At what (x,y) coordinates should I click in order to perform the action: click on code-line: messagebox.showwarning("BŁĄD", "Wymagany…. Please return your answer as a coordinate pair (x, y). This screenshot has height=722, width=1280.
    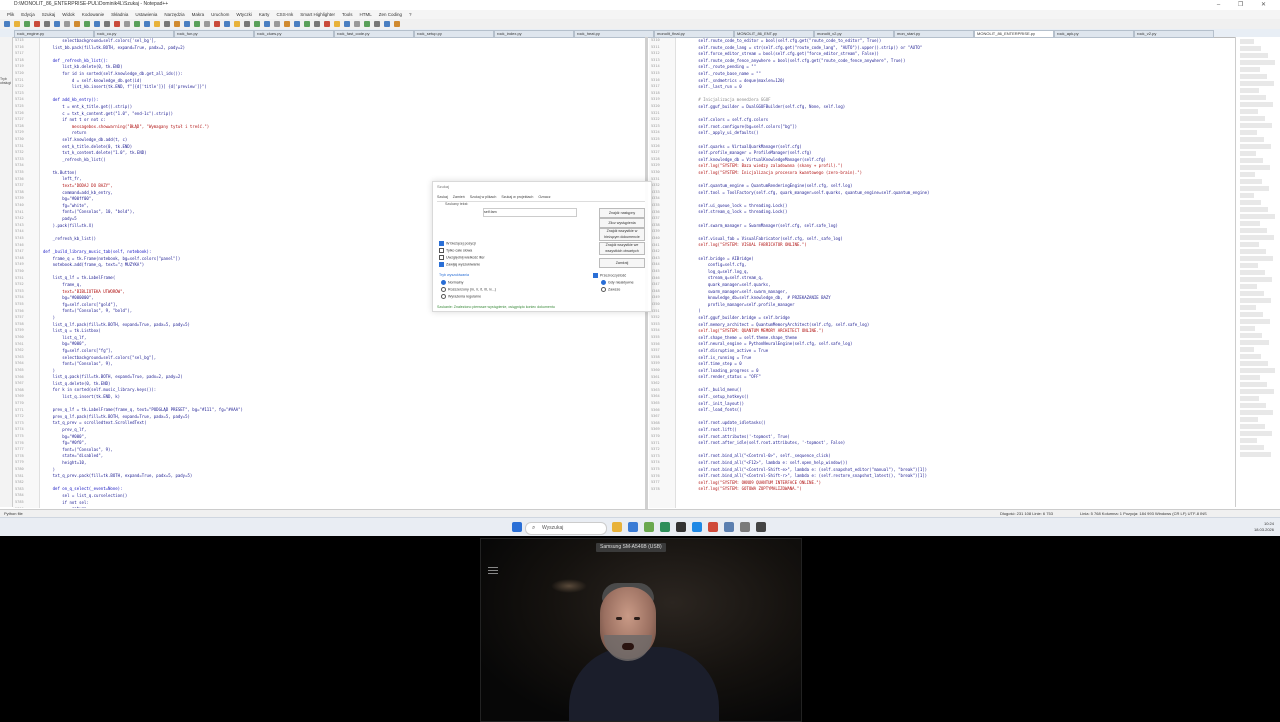
    Looking at the image, I should click on (341, 127).